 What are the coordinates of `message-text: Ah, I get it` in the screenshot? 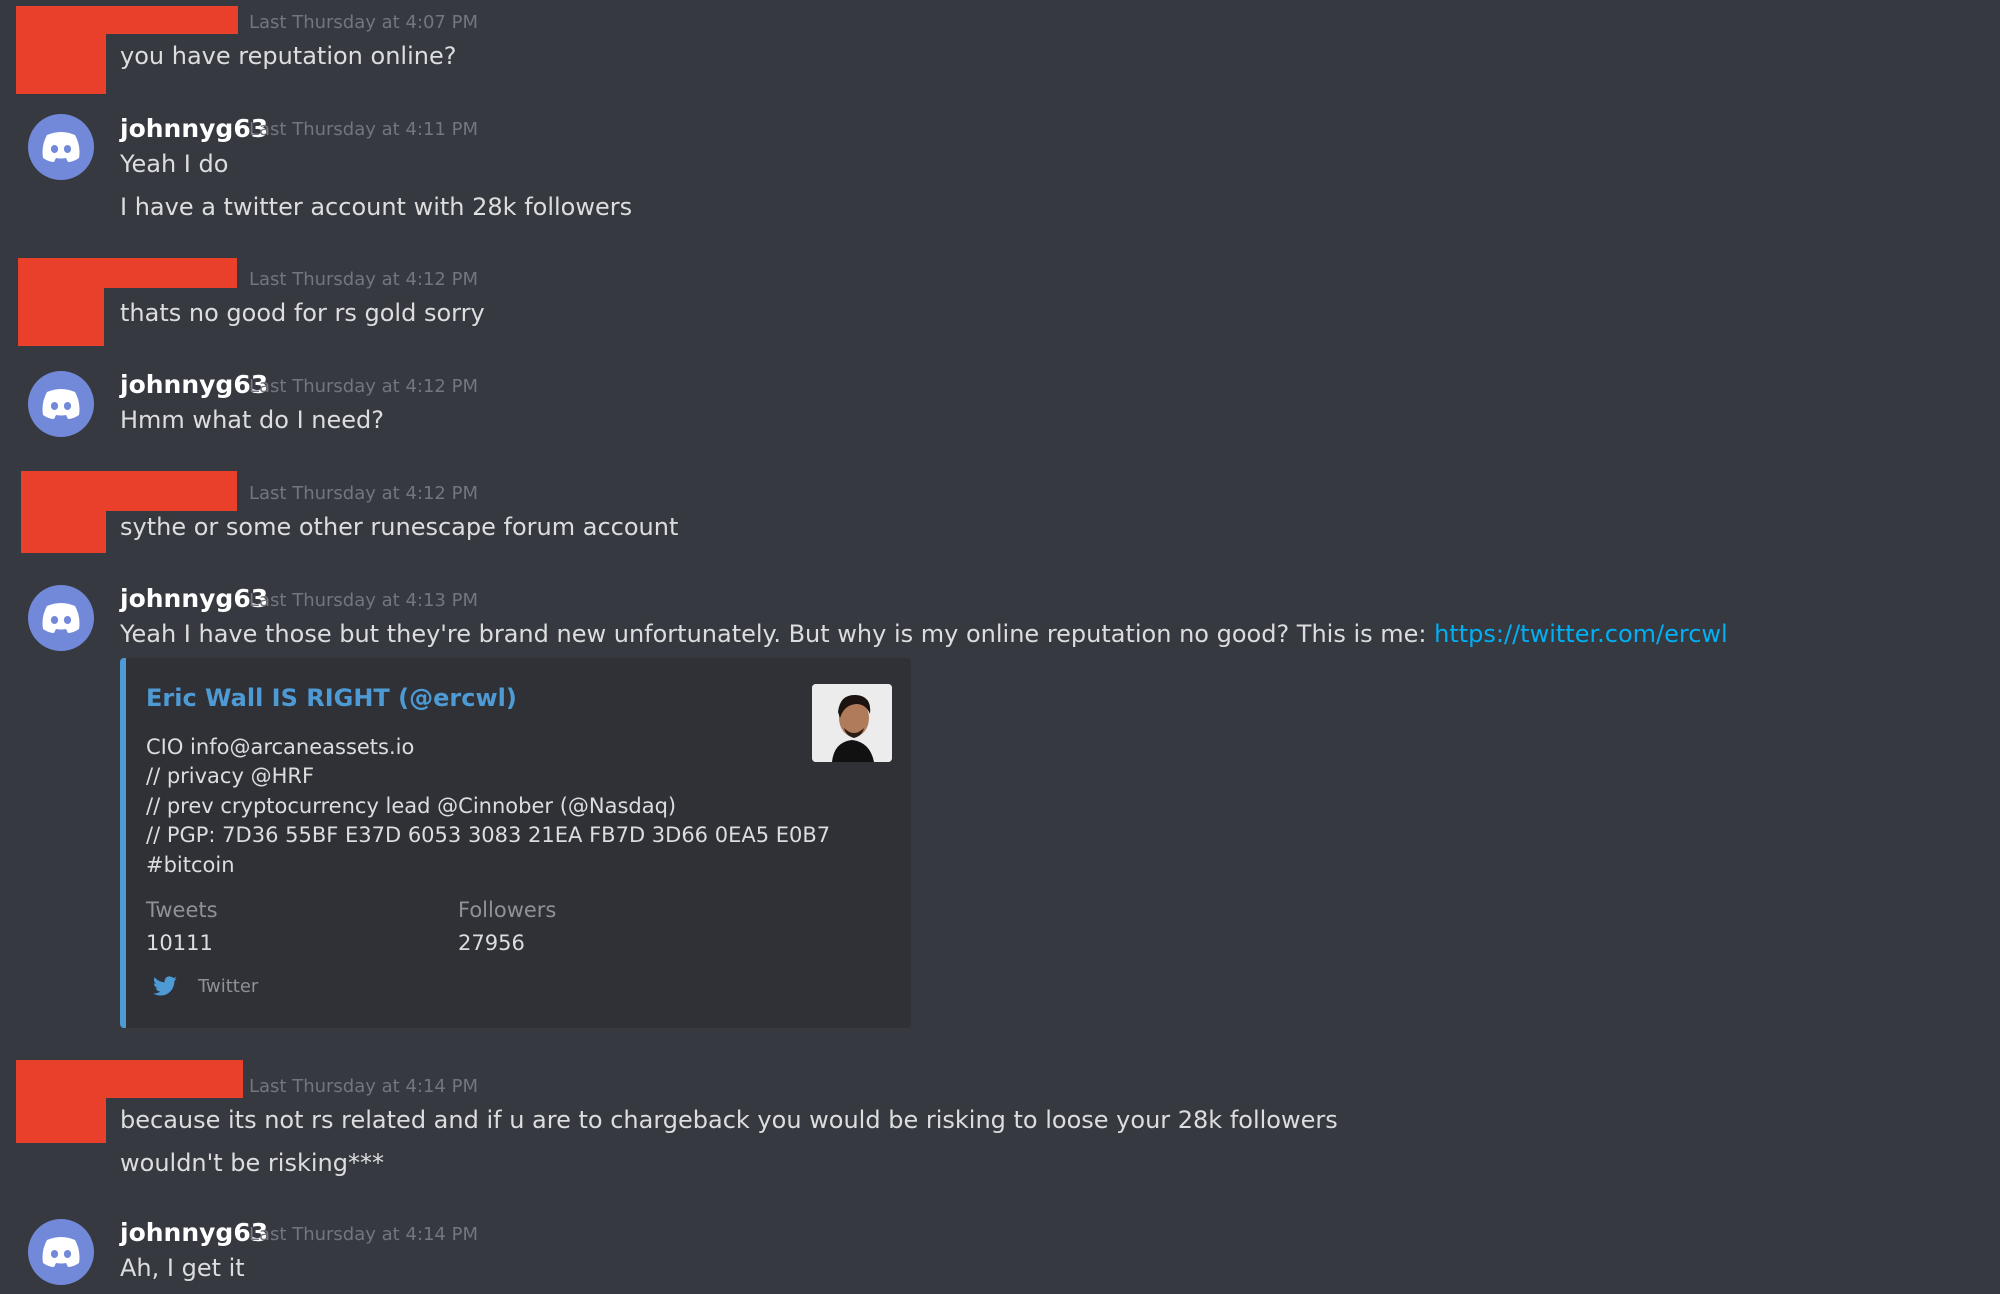 It's located at (182, 1268).